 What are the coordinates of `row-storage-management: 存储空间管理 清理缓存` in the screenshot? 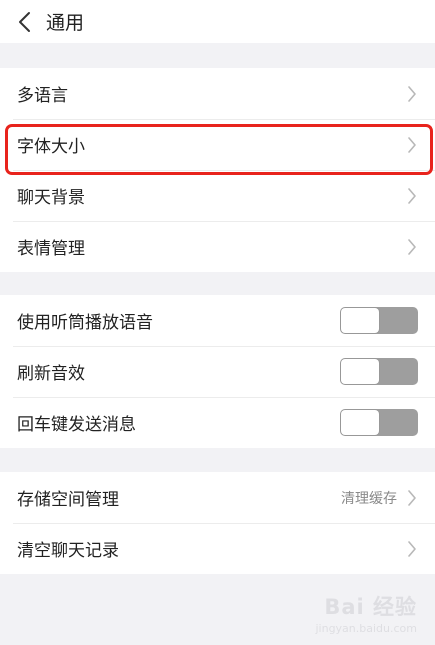 It's located at (217, 497).